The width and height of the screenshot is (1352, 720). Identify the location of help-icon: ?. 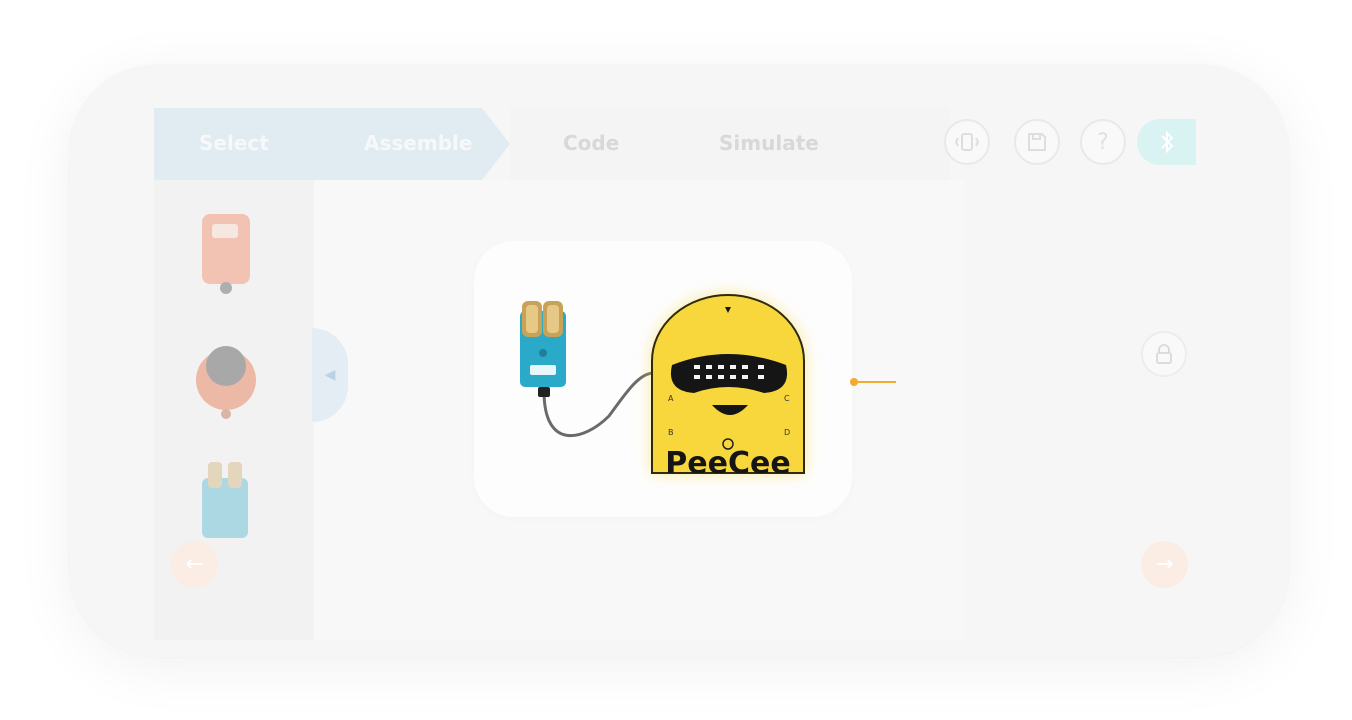
(1103, 142).